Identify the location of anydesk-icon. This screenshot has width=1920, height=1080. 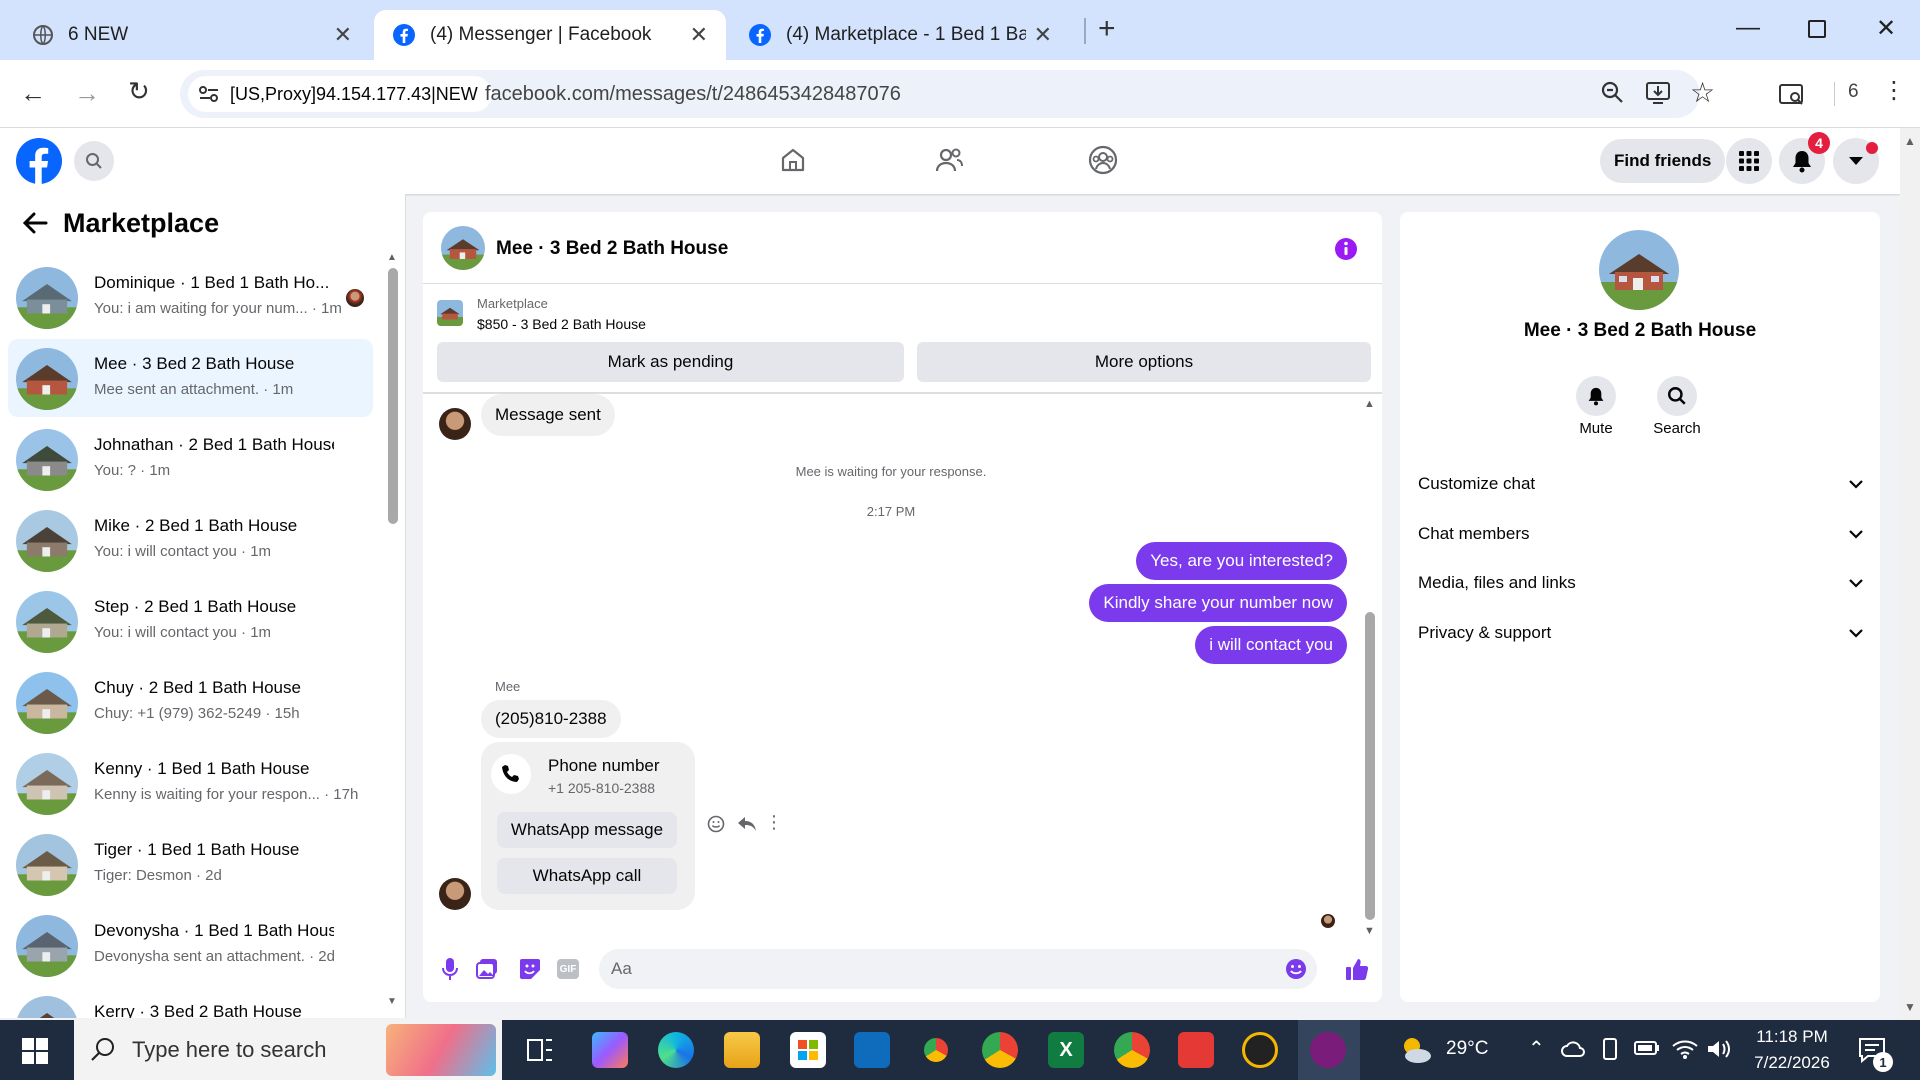
(1196, 1050).